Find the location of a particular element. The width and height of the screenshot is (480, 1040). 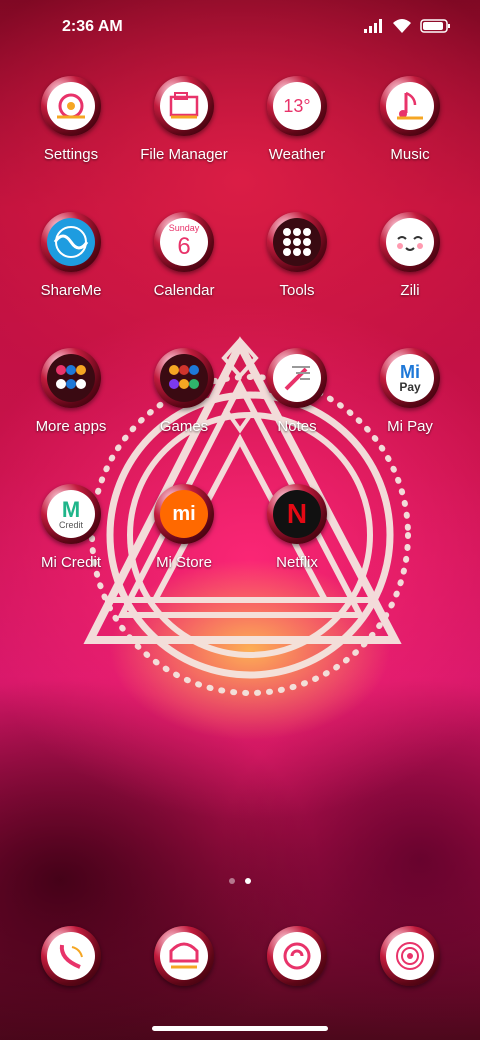

app-mi-pay: Mi Pay Mi Pay is located at coordinates (410, 391).